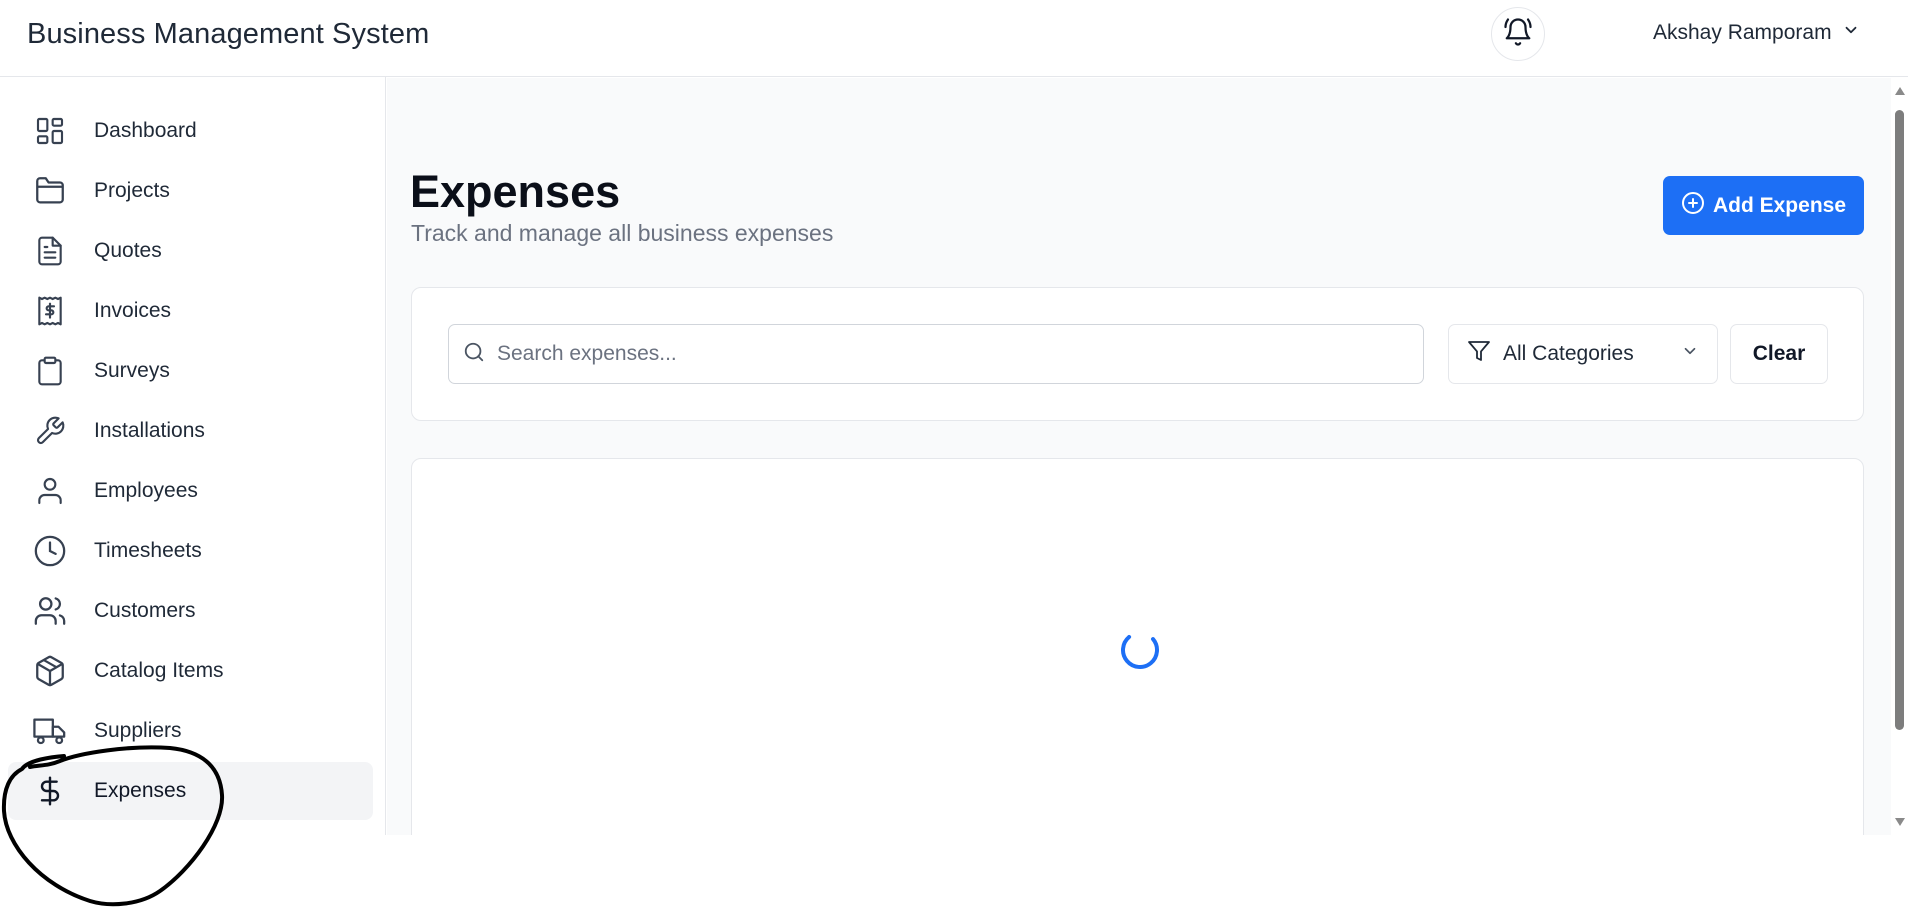 This screenshot has height=908, width=1908. What do you see at coordinates (515, 191) in the screenshot?
I see `page-title: Expenses` at bounding box center [515, 191].